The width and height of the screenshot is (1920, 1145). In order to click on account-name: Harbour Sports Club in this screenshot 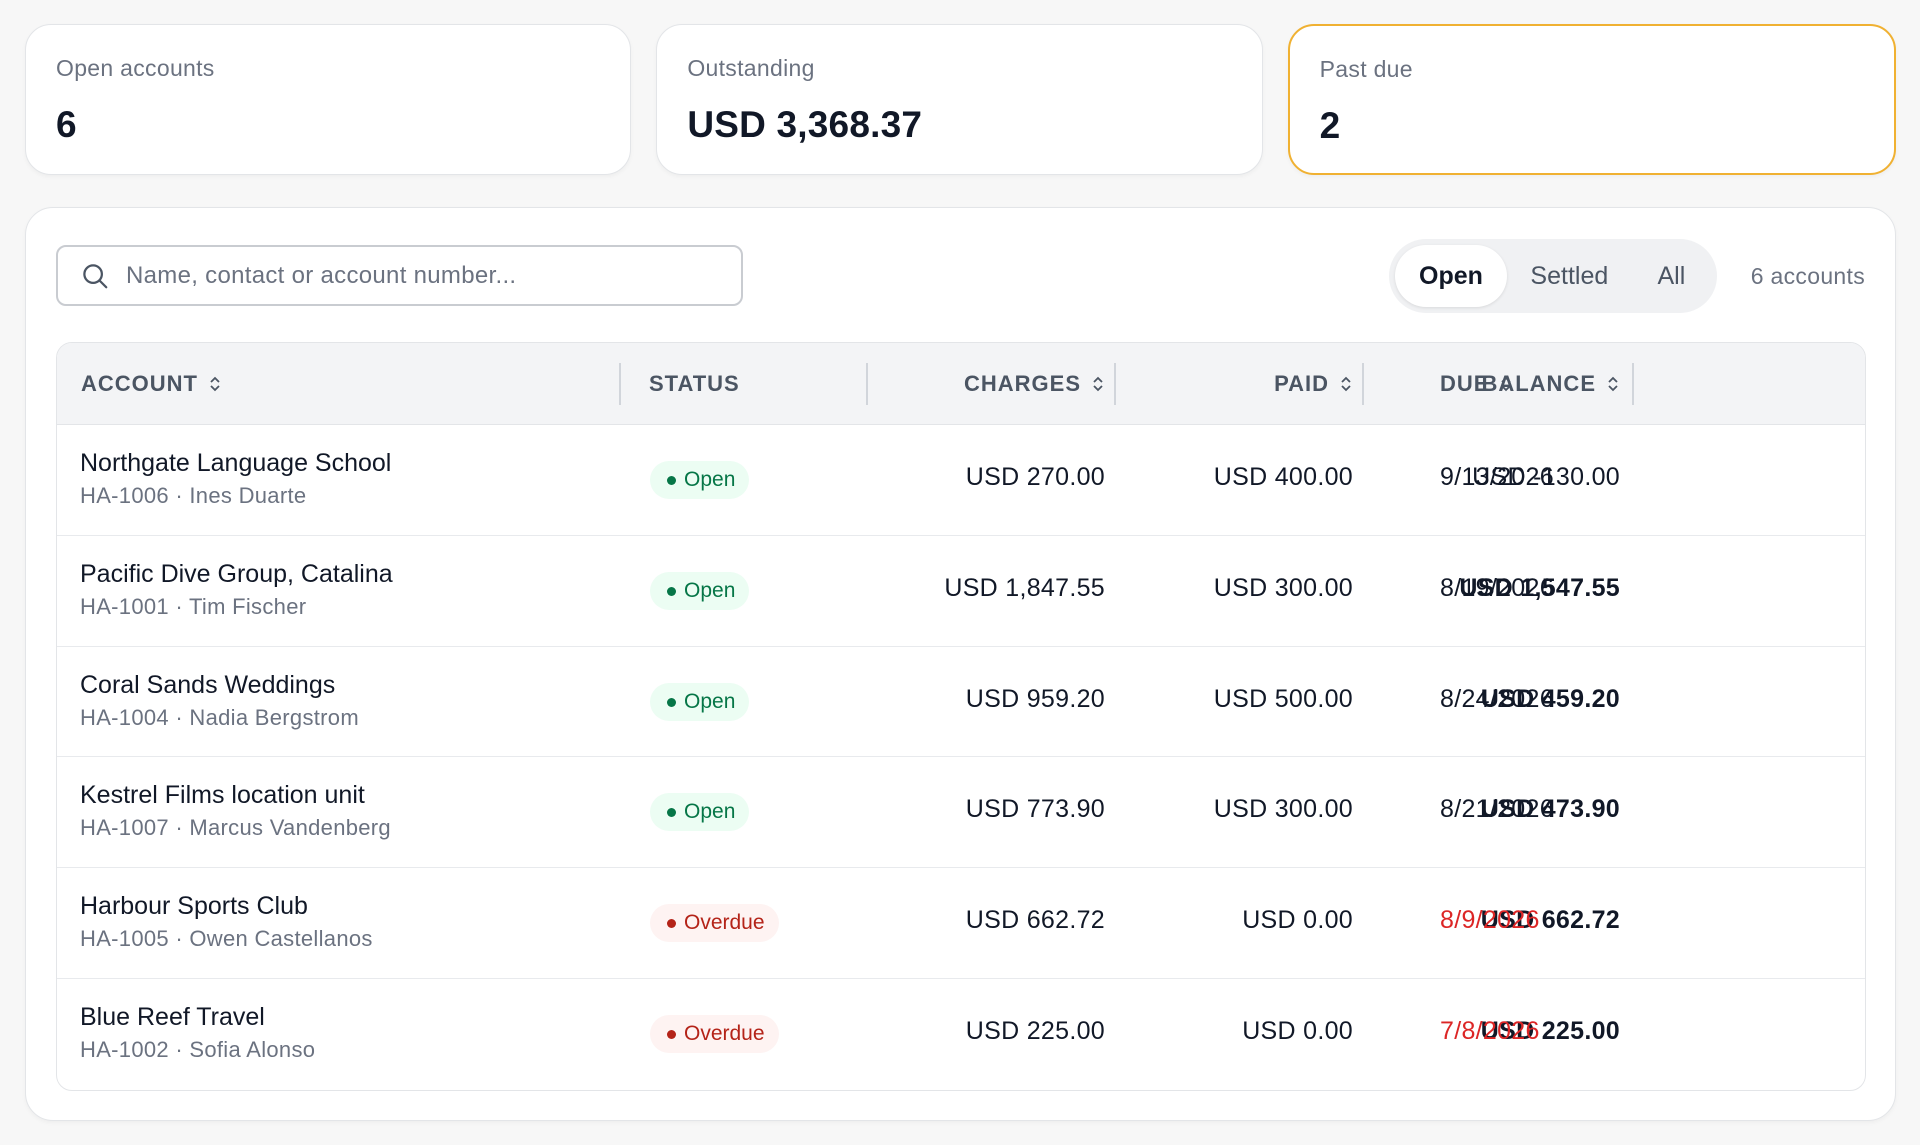, I will do `click(194, 906)`.